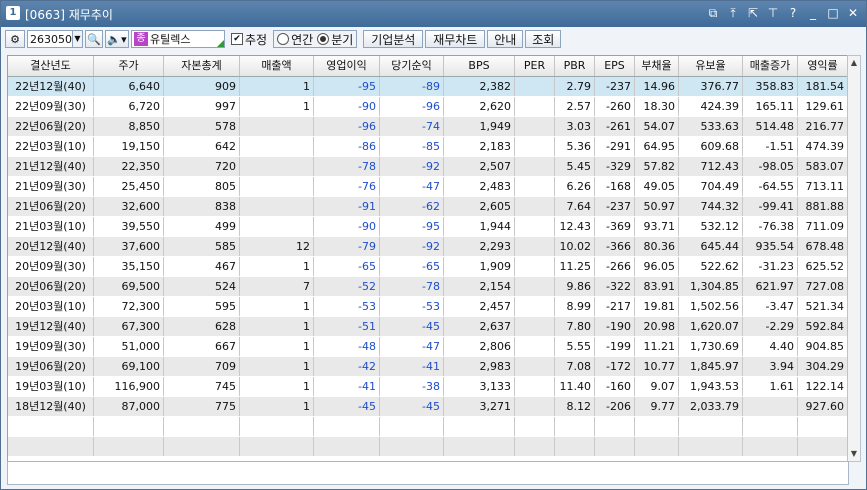 This screenshot has height=490, width=867. Describe the element at coordinates (853, 13) in the screenshot. I see `close-icon: ✕` at that location.